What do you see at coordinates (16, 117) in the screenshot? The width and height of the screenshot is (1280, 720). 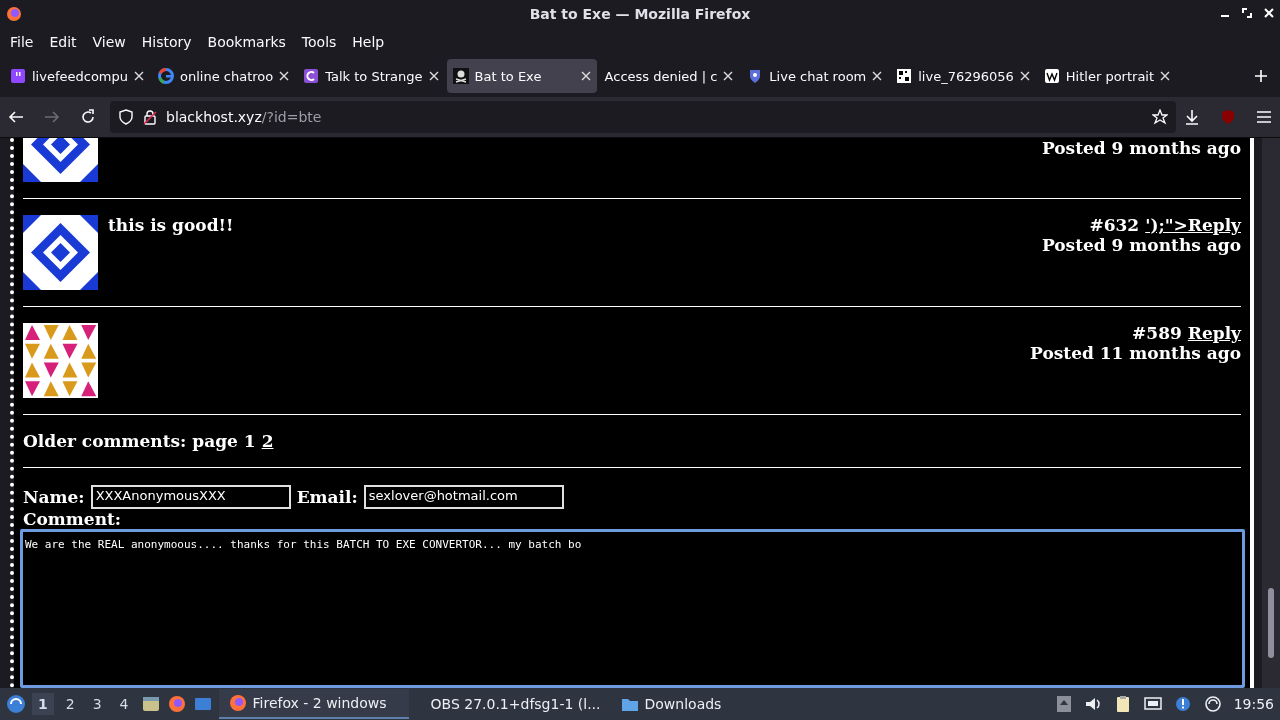 I see `back-arrow-icon` at bounding box center [16, 117].